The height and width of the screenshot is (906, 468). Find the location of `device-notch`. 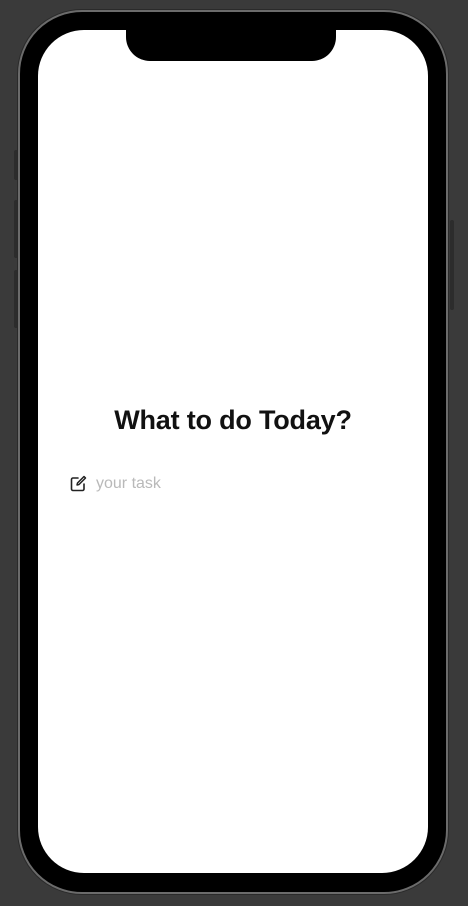

device-notch is located at coordinates (231, 44).